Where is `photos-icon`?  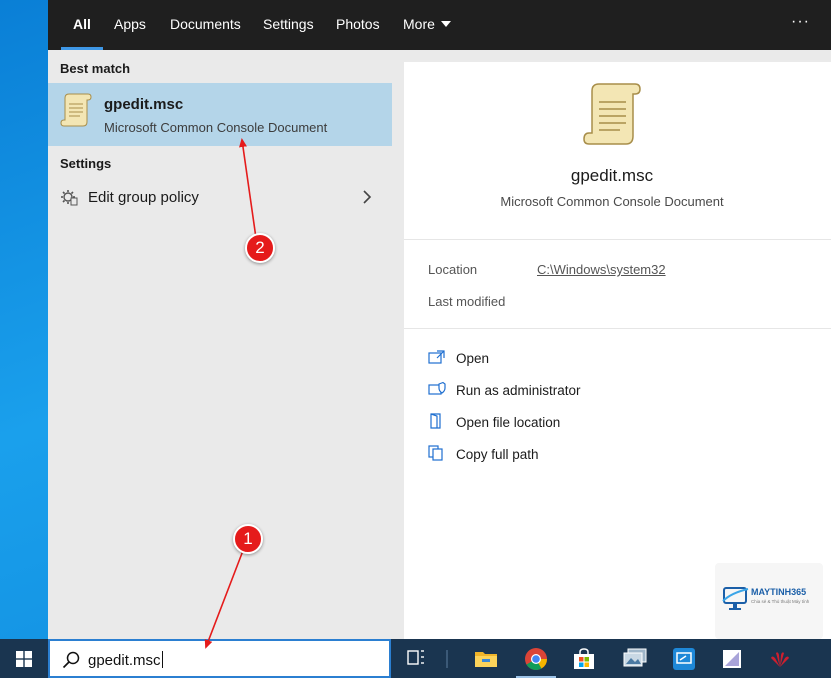
photos-icon is located at coordinates (635, 657).